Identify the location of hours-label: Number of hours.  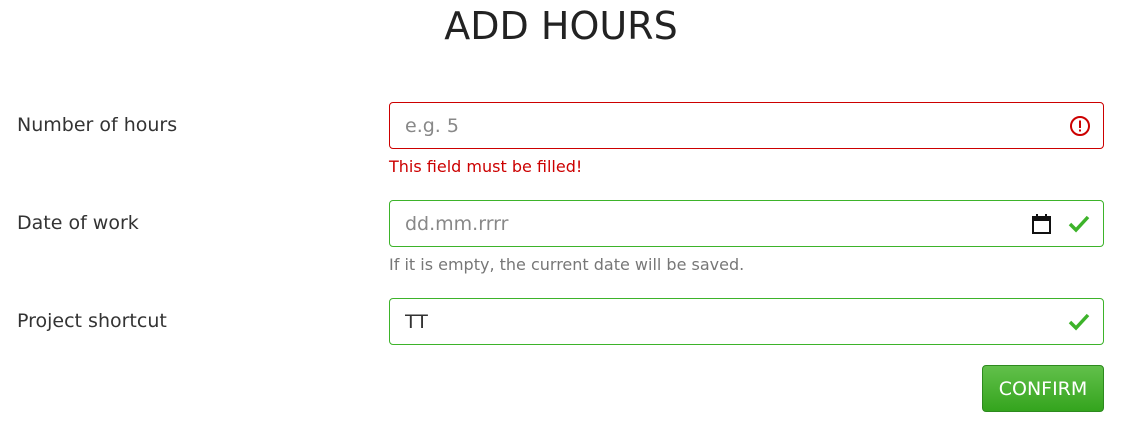
(97, 125).